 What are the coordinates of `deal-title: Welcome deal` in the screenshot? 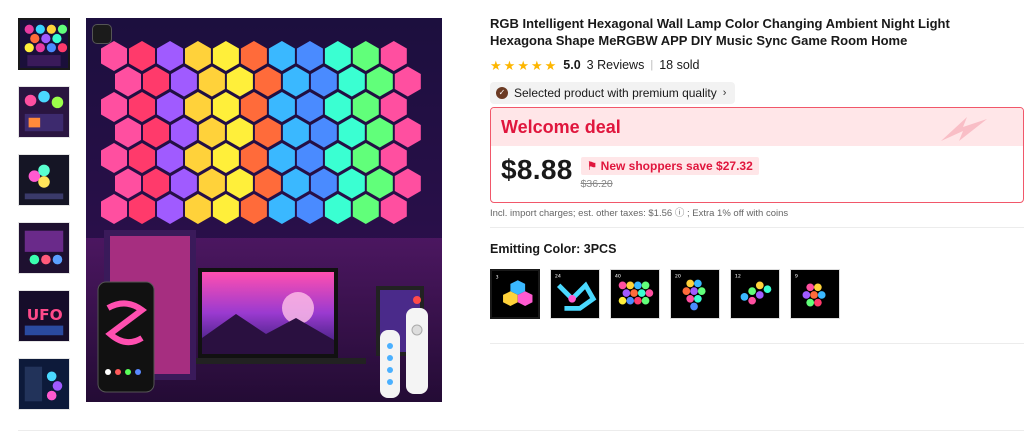 It's located at (561, 127).